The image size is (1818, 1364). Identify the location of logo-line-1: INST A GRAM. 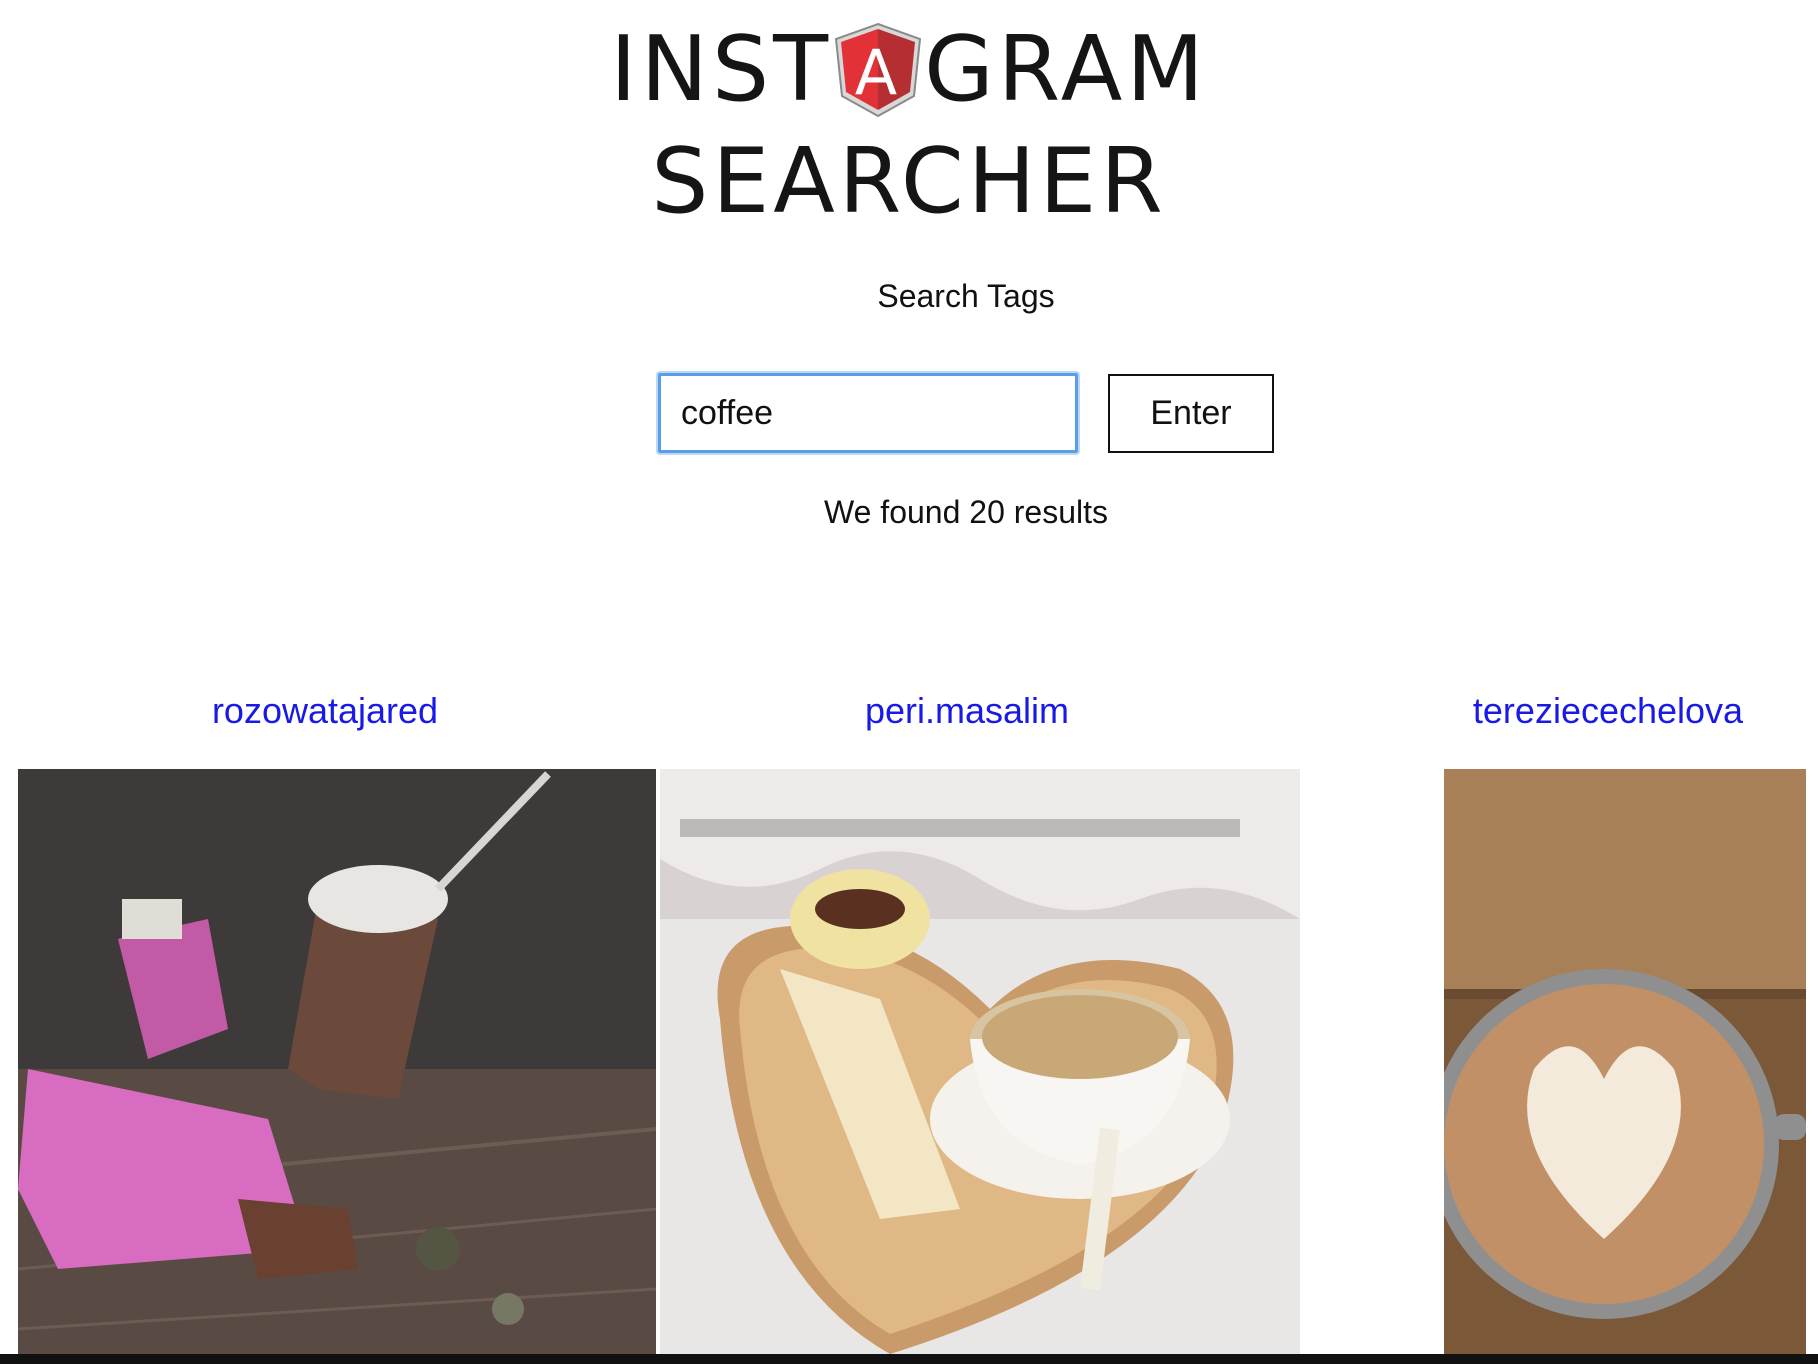
(909, 70).